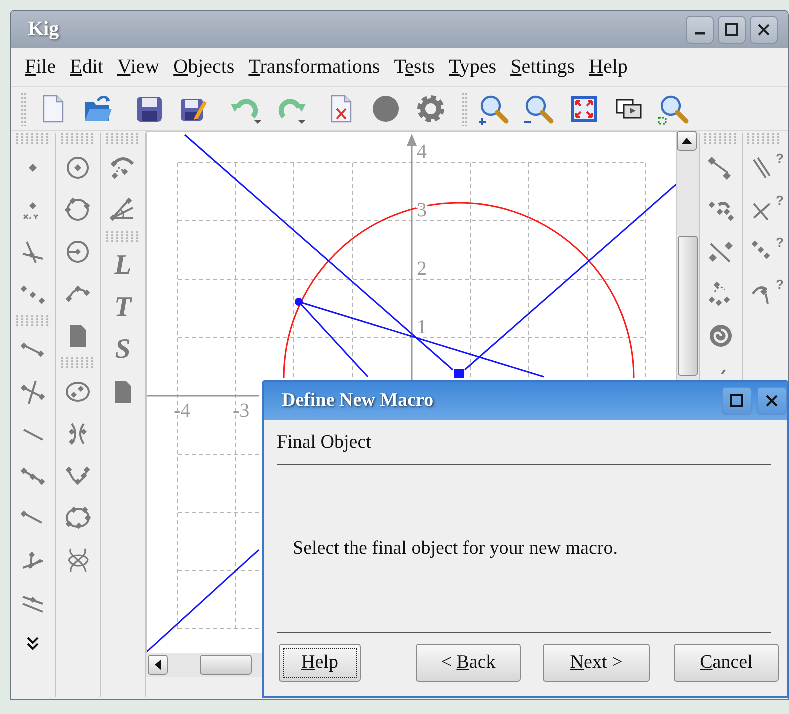  I want to click on cancel-button: Cancel, so click(726, 663).